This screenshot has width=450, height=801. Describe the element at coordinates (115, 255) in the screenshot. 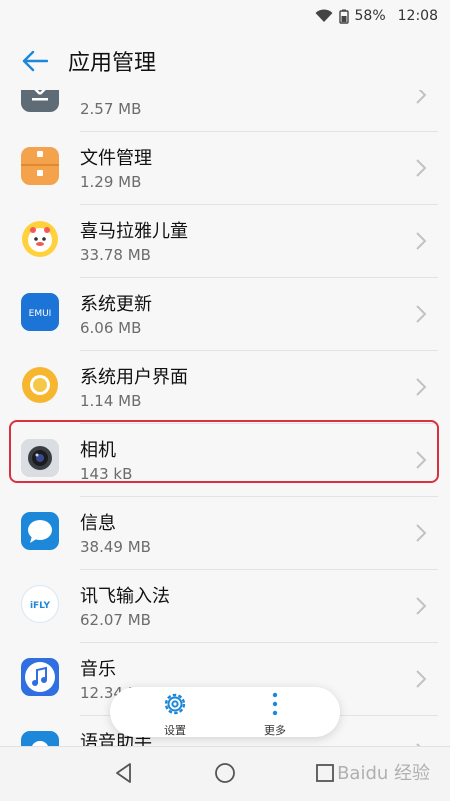

I see `app-size: 33.78 MB` at that location.